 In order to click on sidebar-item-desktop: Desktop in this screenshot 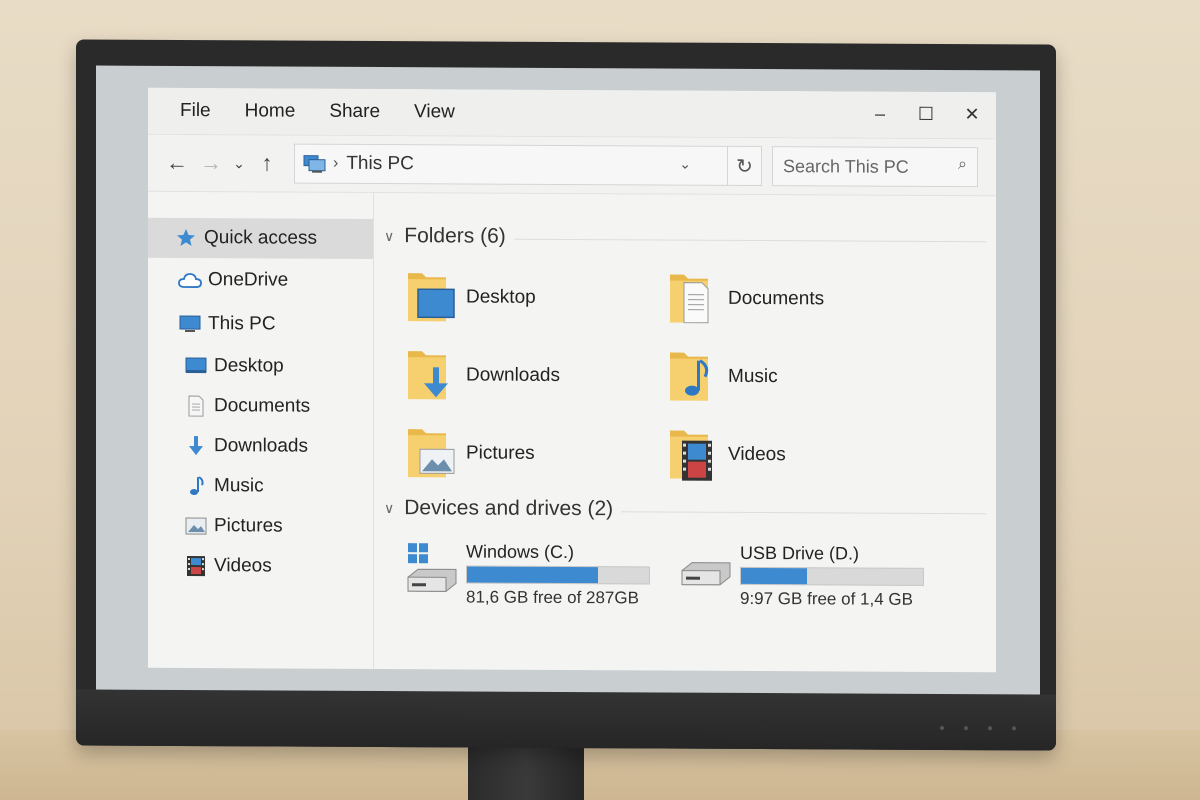, I will do `click(260, 366)`.